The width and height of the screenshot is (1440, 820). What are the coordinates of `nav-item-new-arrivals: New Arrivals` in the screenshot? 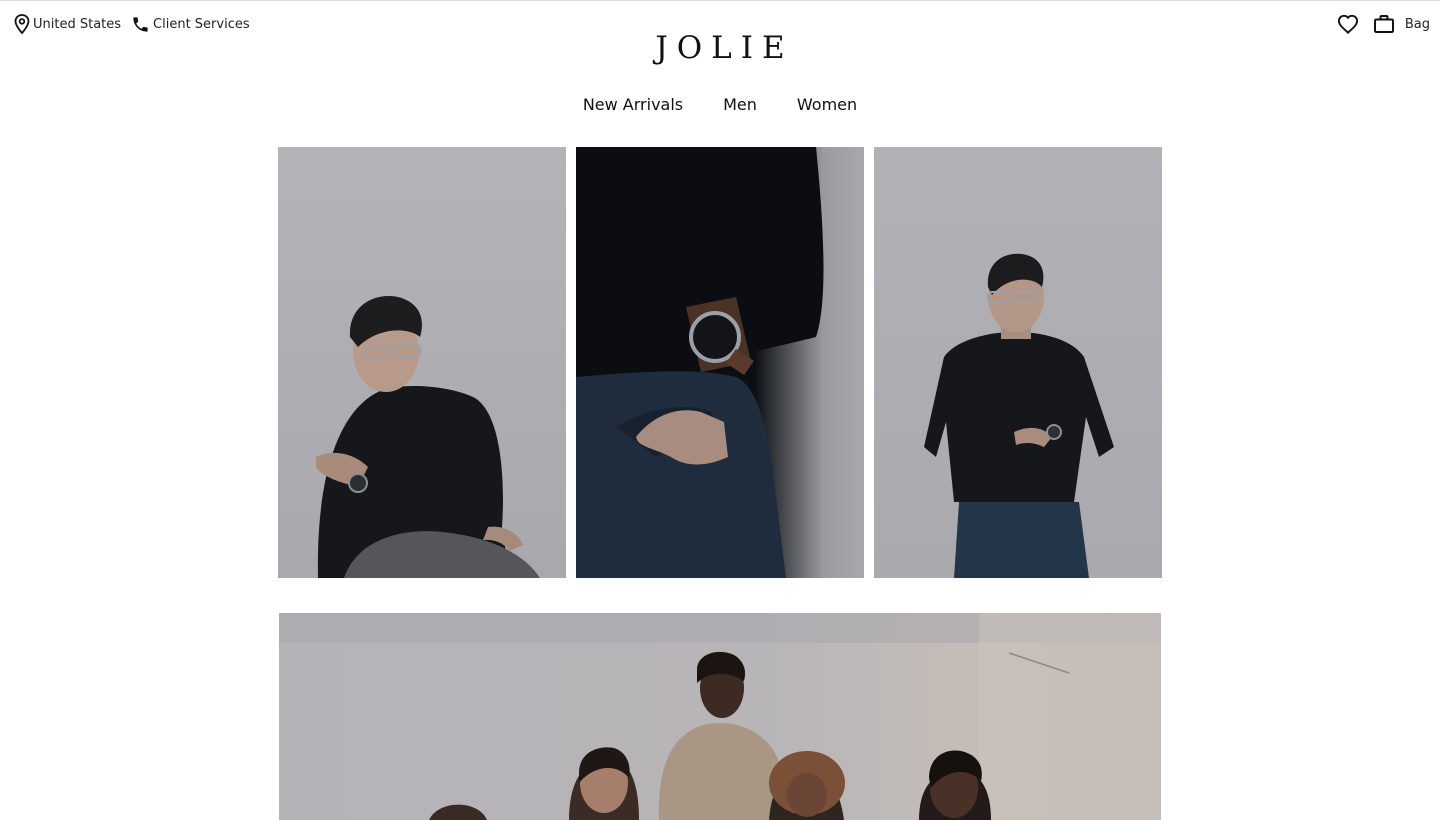 It's located at (633, 106).